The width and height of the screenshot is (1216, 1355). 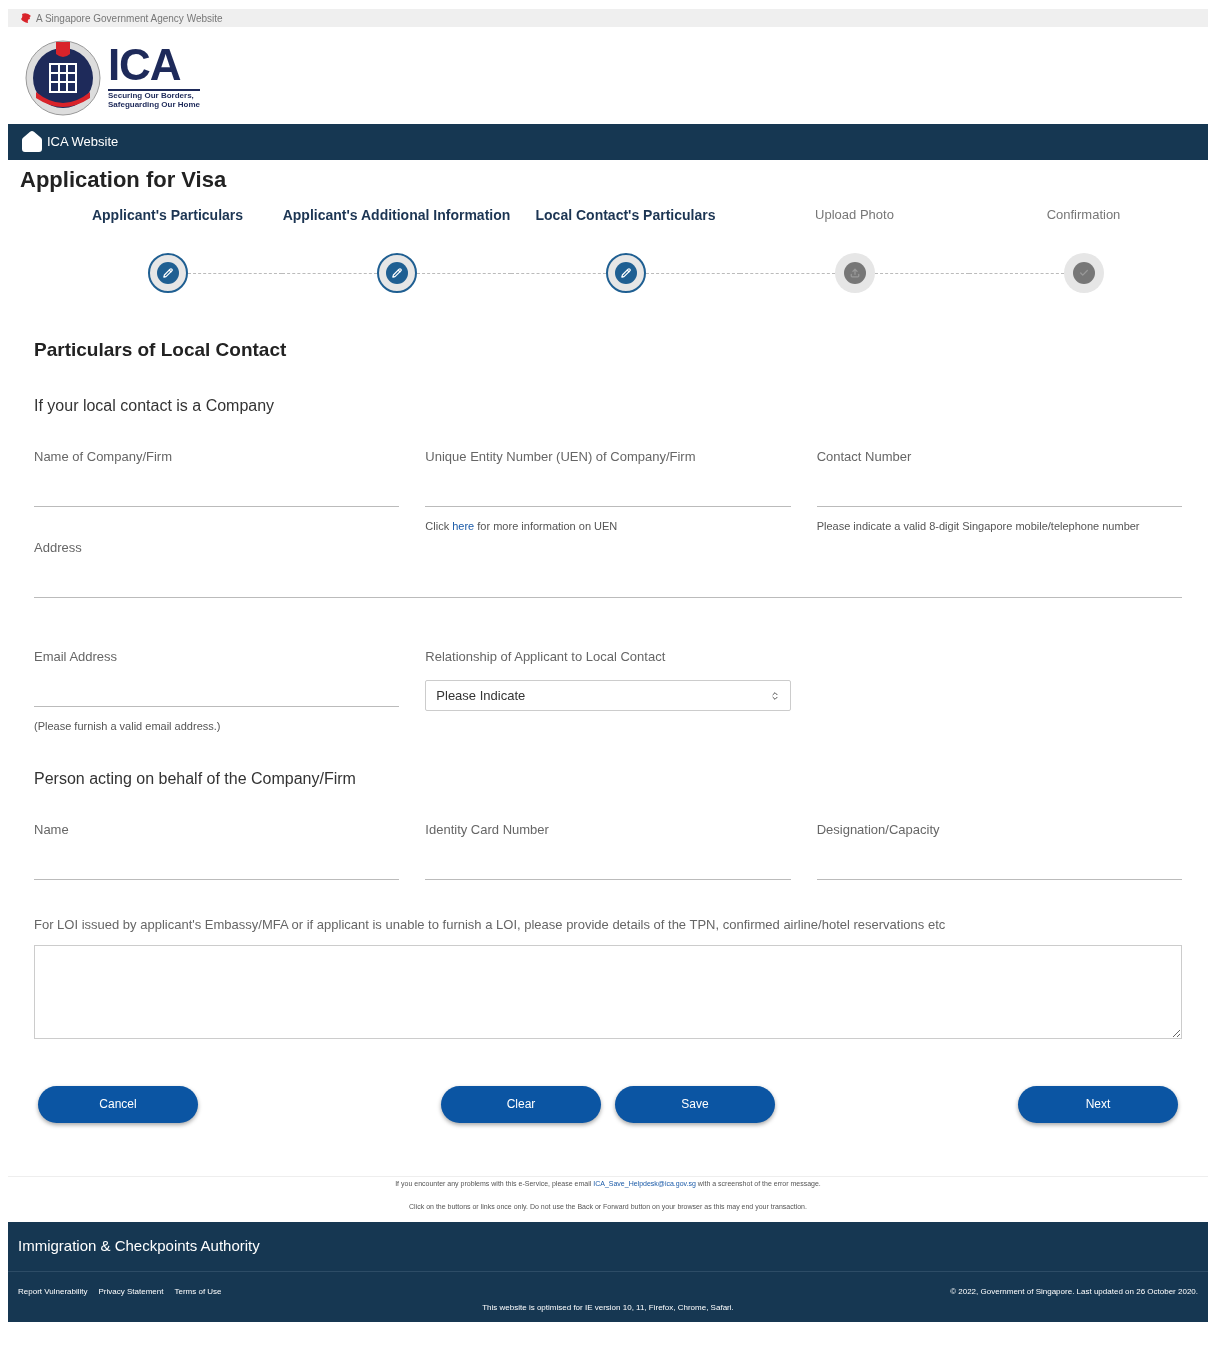 What do you see at coordinates (608, 991) in the screenshot?
I see `details-textarea` at bounding box center [608, 991].